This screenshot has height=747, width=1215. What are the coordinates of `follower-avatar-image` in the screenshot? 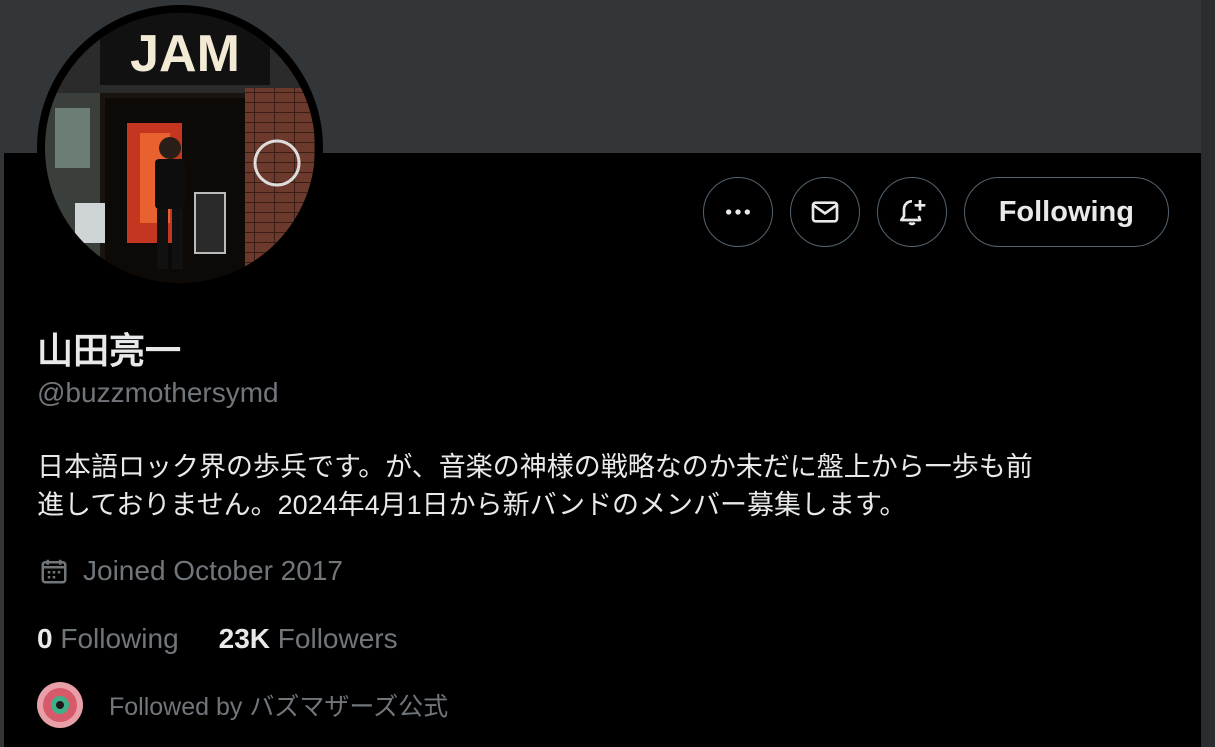 It's located at (60, 705).